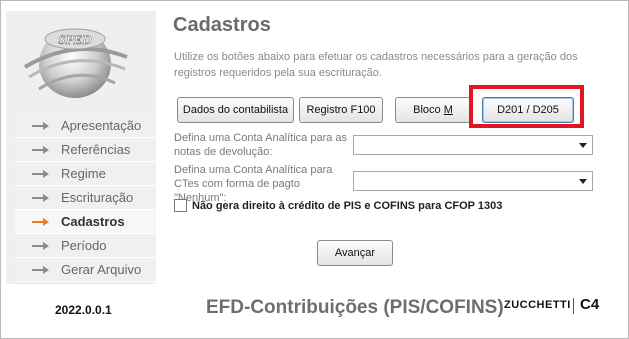  What do you see at coordinates (180, 205) in the screenshot?
I see `cfop-checkbox` at bounding box center [180, 205].